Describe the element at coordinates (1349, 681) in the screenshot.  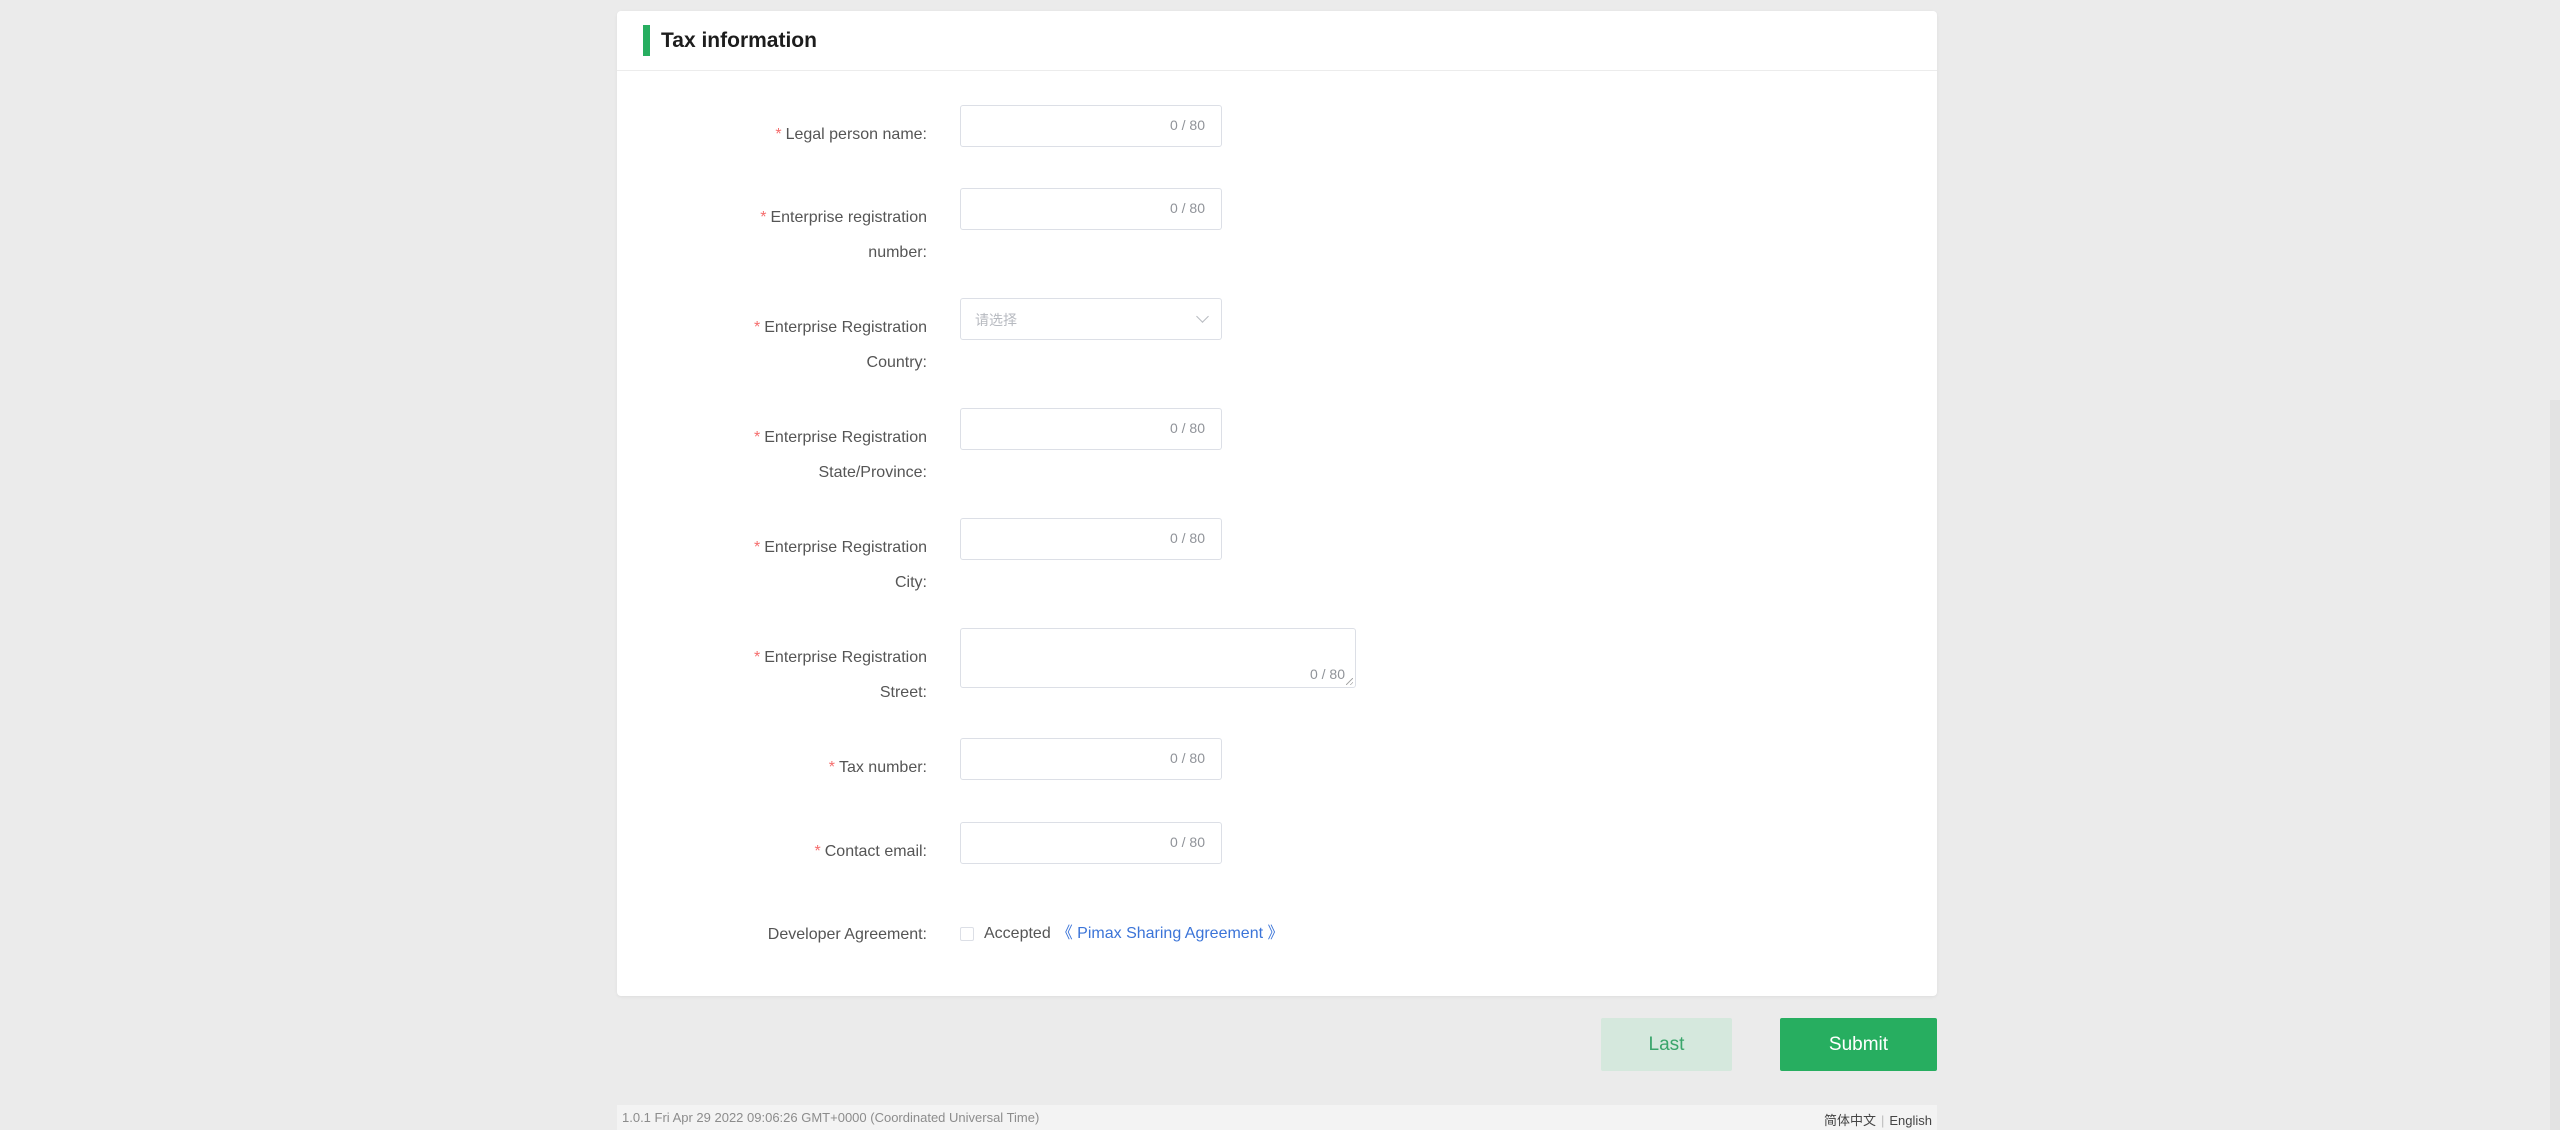
I see `resize-handle` at that location.